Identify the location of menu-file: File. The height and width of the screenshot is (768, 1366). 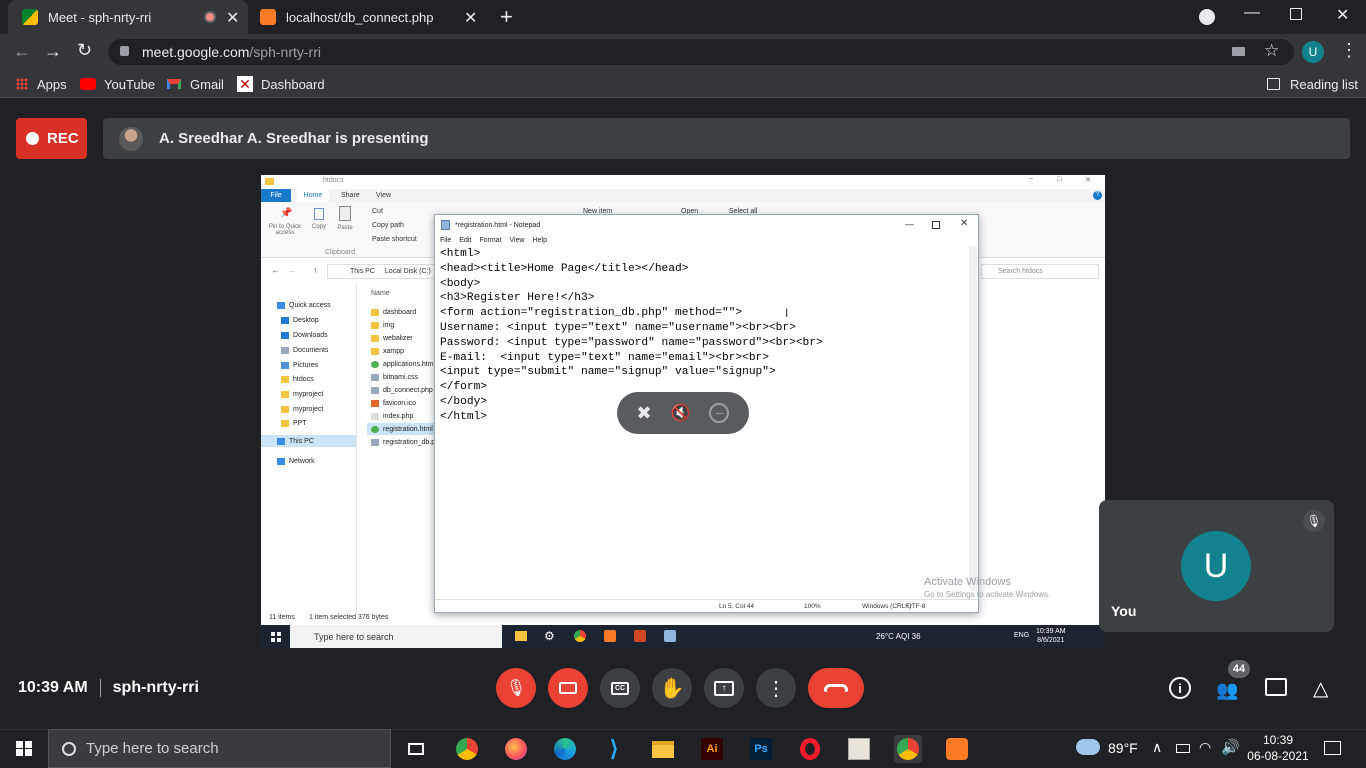
(445, 240).